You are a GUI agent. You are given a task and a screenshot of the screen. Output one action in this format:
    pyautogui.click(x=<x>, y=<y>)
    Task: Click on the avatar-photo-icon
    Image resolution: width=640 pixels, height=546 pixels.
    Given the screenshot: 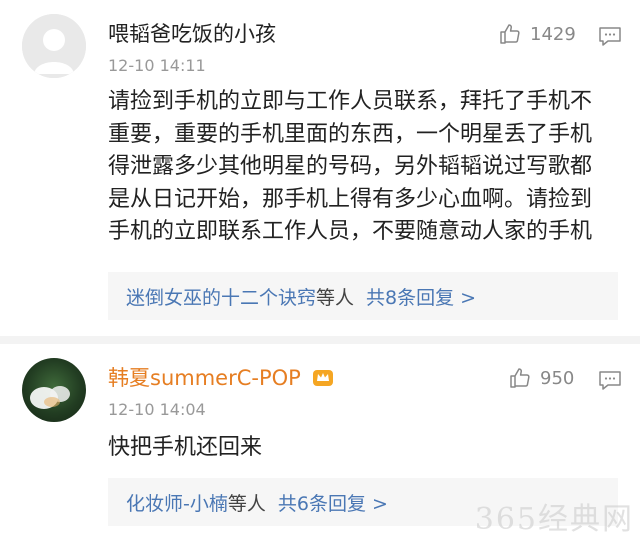 What is the action you would take?
    pyautogui.click(x=50, y=397)
    